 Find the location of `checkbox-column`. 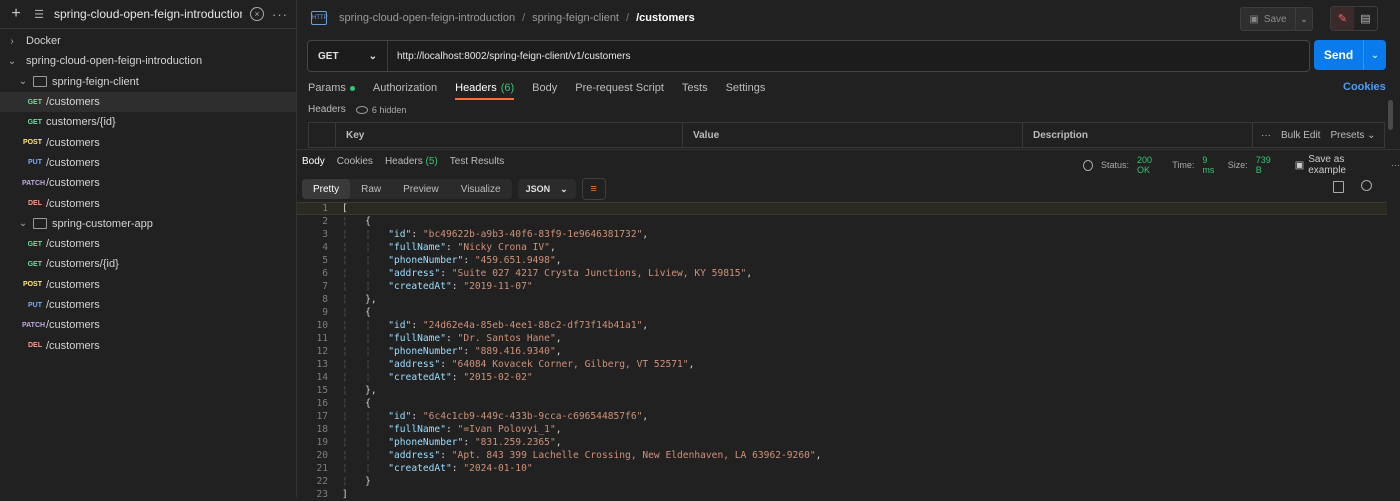

checkbox-column is located at coordinates (322, 135).